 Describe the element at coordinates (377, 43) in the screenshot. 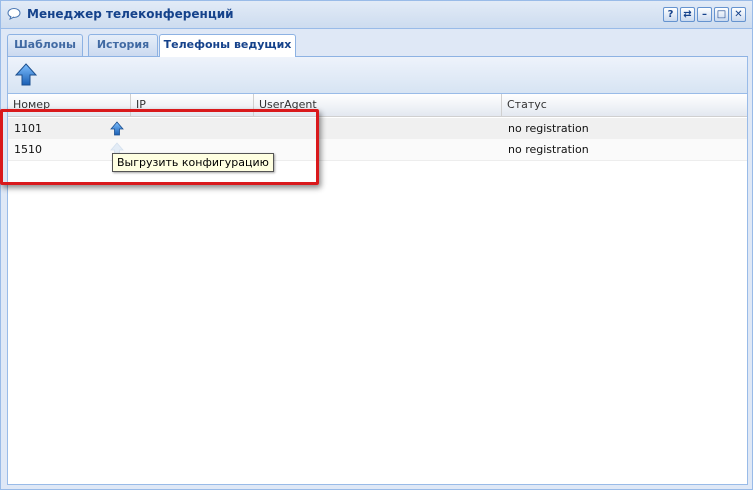

I see `tab-strip: Шаблоны История Телефоны ведущих` at that location.